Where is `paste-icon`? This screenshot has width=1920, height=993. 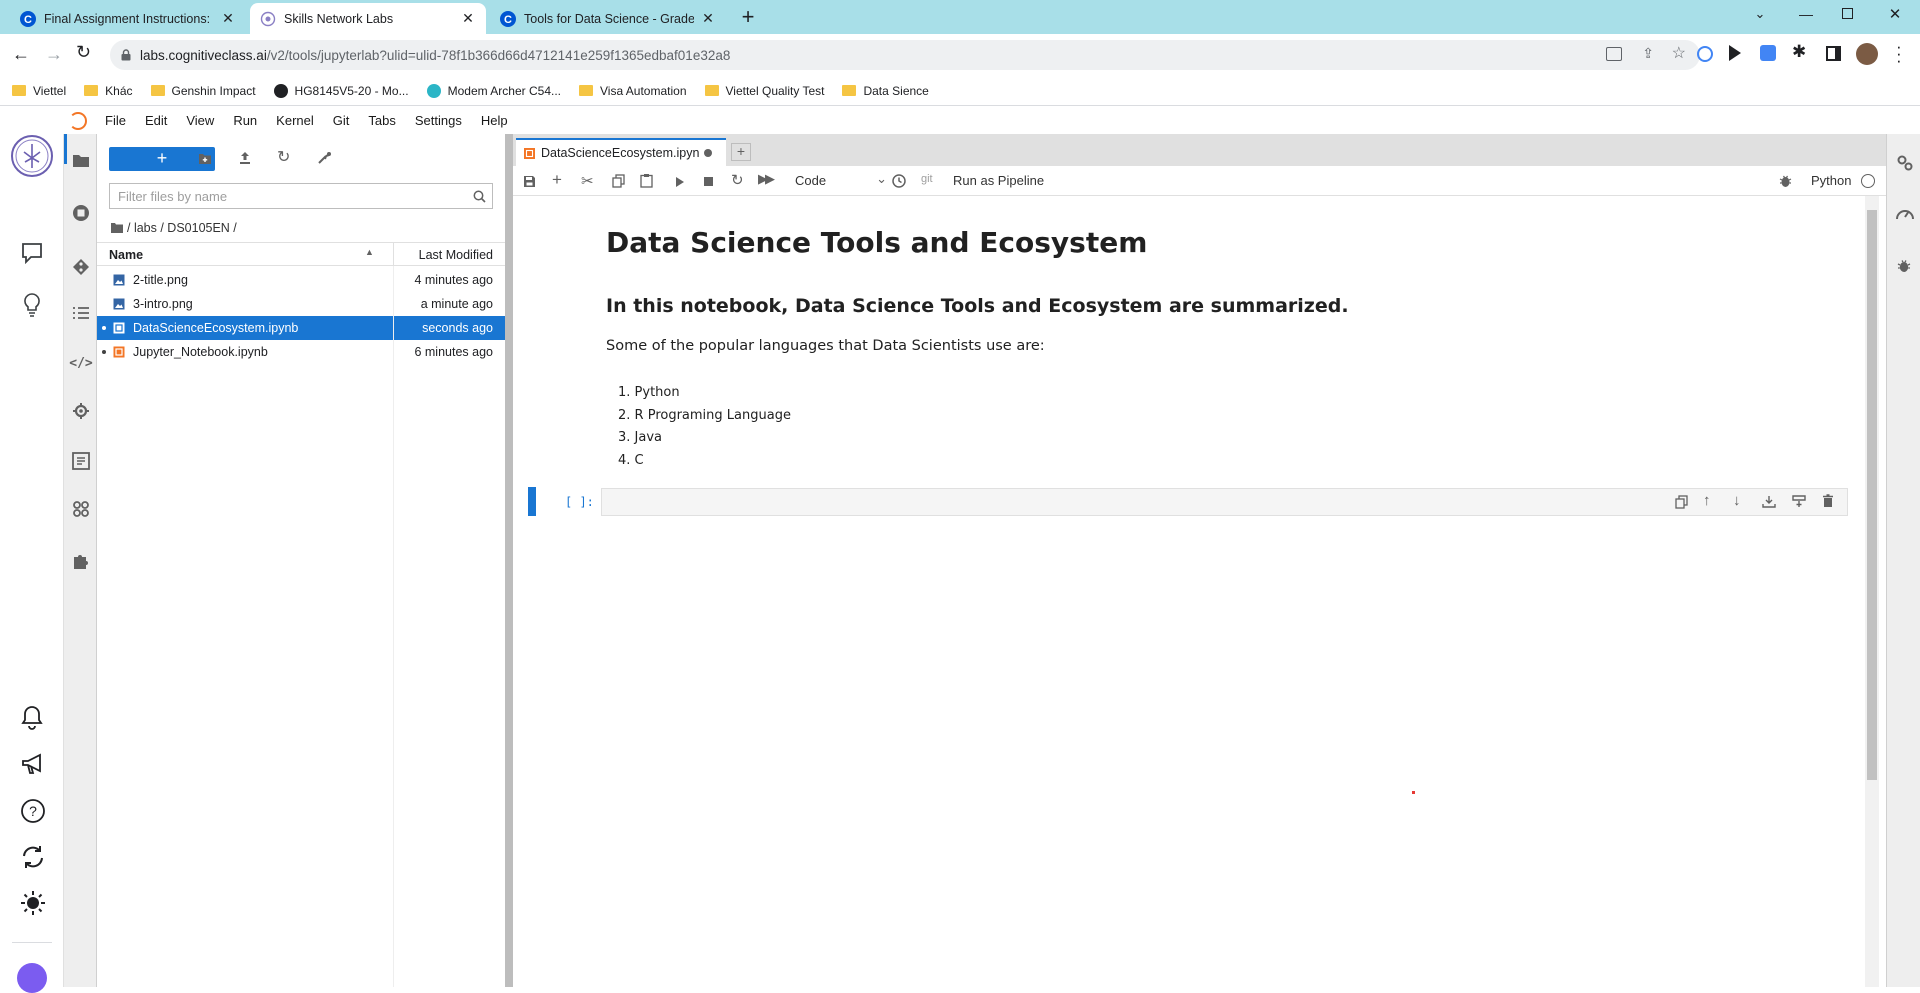
paste-icon is located at coordinates (646, 180).